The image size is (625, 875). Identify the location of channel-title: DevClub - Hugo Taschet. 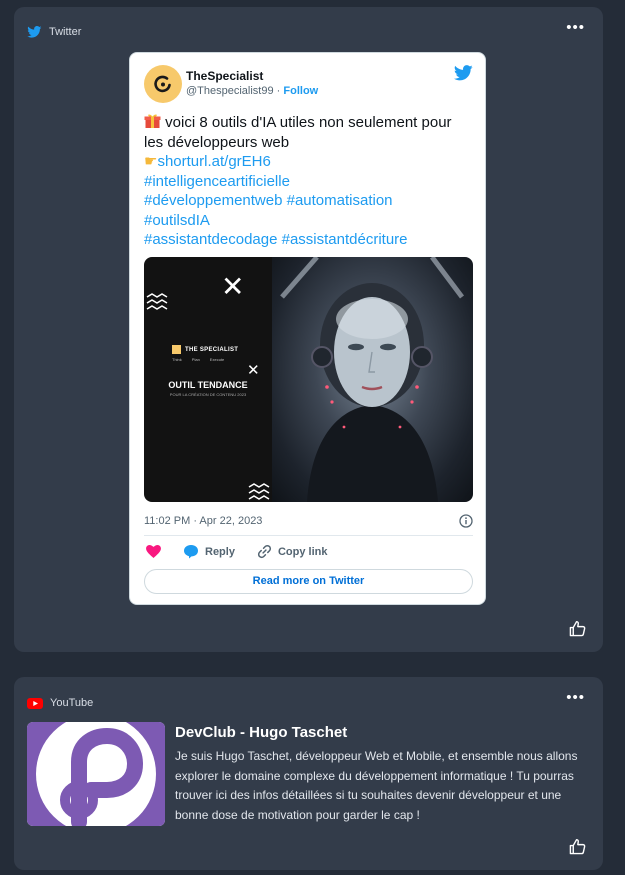
(261, 732).